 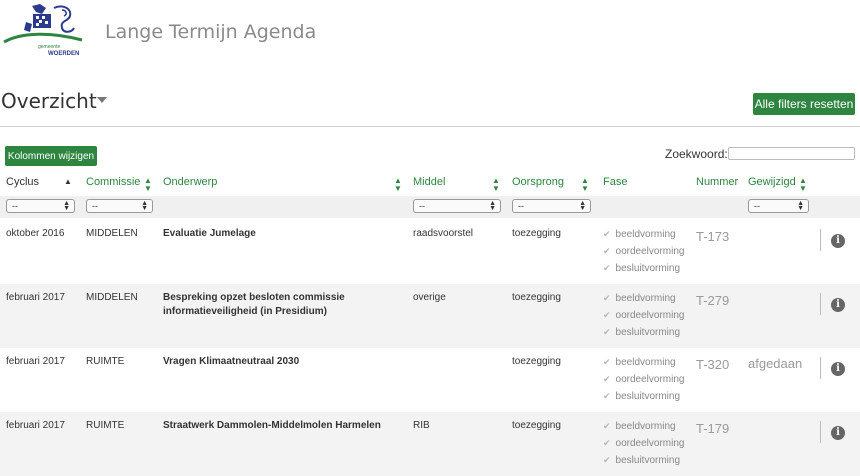 What do you see at coordinates (51, 156) in the screenshot?
I see `change-columns-button: Kolommen wijzigen` at bounding box center [51, 156].